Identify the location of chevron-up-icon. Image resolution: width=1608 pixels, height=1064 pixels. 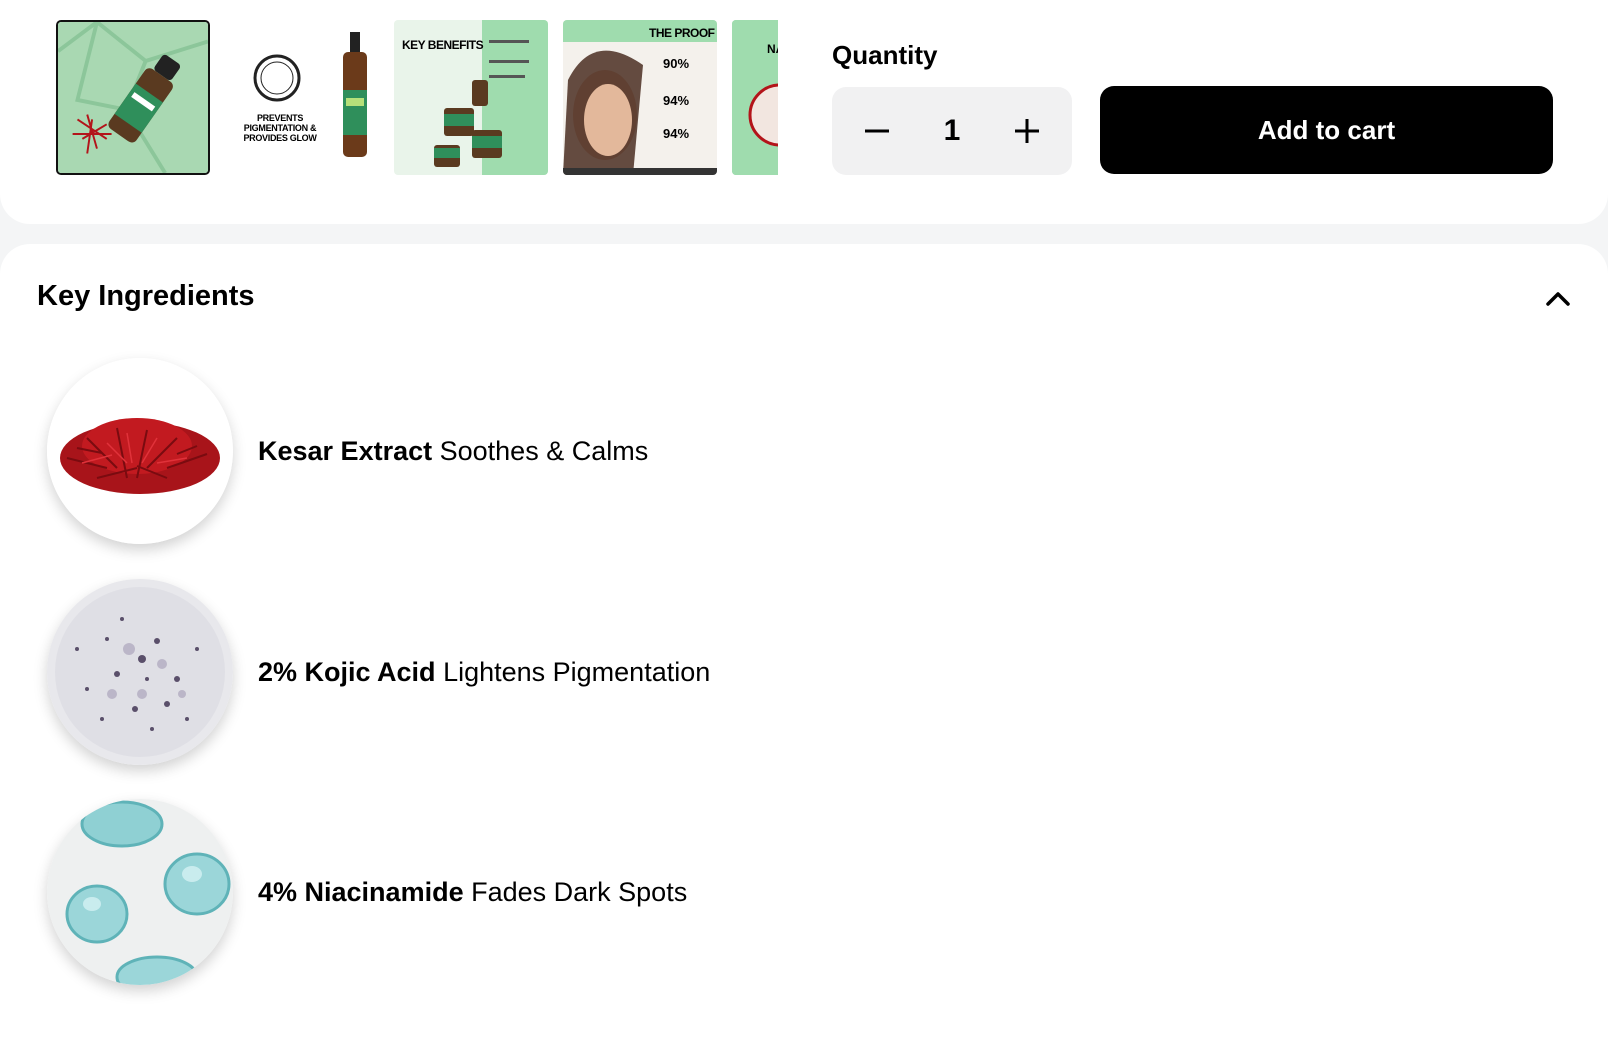
(1558, 299).